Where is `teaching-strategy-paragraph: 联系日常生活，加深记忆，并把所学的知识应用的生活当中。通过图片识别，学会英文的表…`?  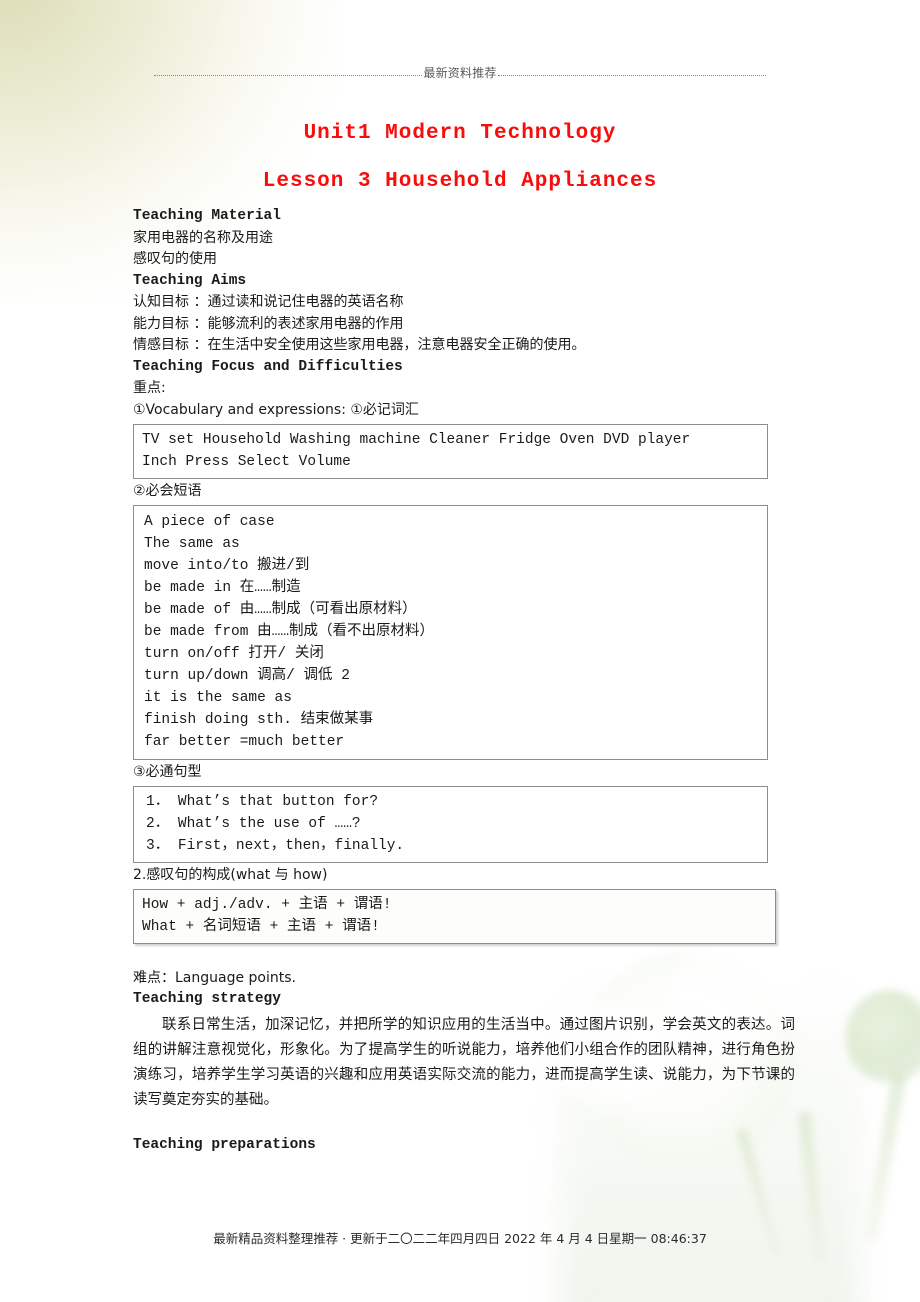 teaching-strategy-paragraph: 联系日常生活，加深记忆，并把所学的知识应用的生活当中。通过图片识别，学会英文的表… is located at coordinates (464, 1062).